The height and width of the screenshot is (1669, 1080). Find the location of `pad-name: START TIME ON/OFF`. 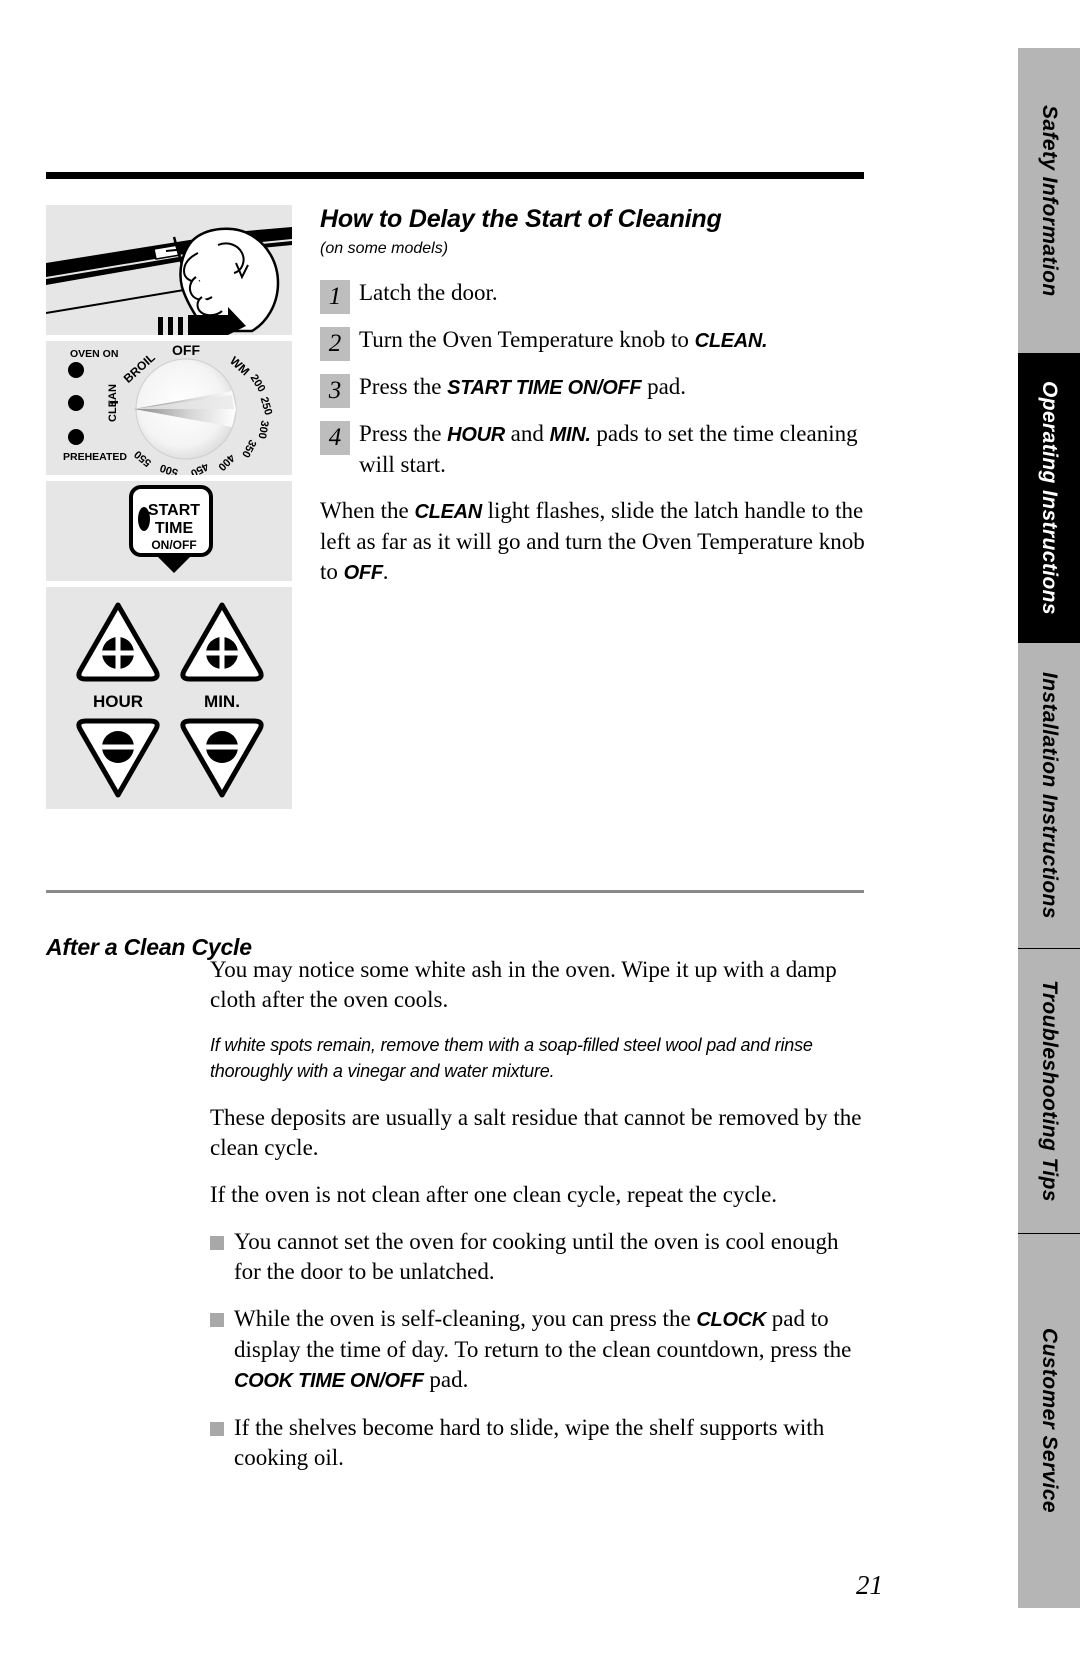

pad-name: START TIME ON/OFF is located at coordinates (544, 388).